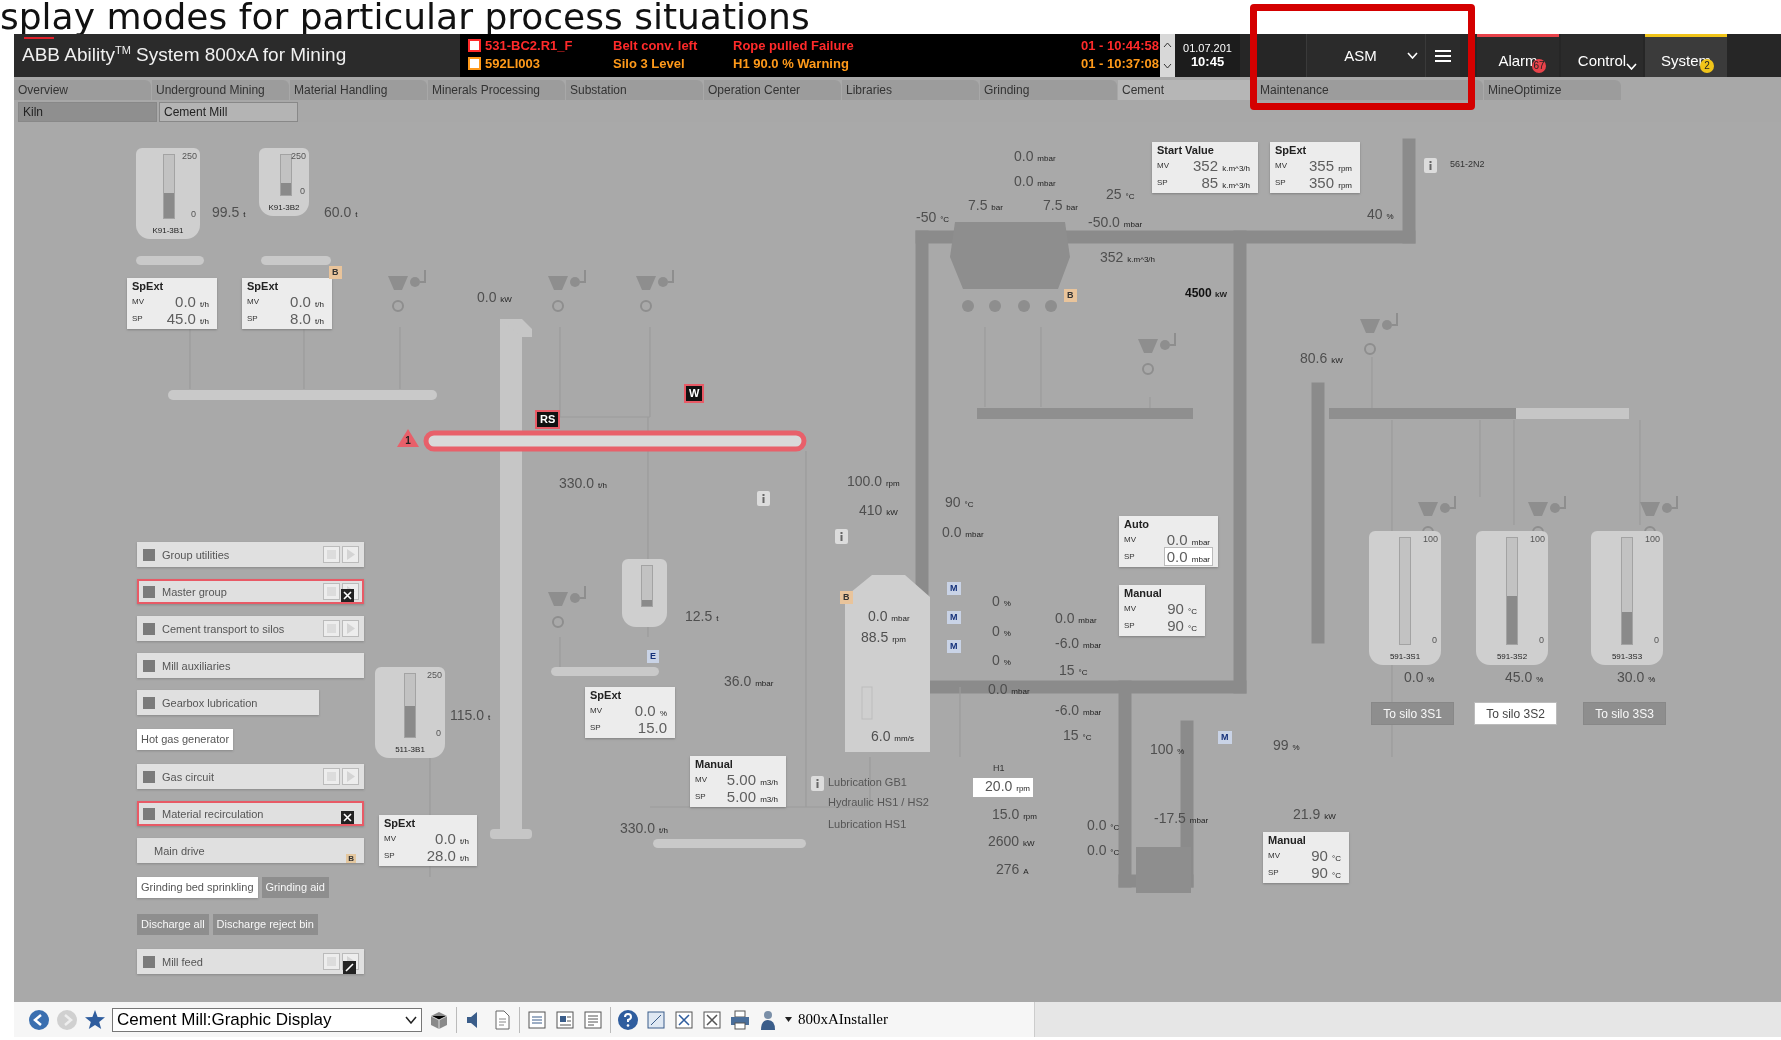 The height and width of the screenshot is (1040, 1781). Describe the element at coordinates (1552, 90) in the screenshot. I see `area-tab: MineOptimize` at that location.